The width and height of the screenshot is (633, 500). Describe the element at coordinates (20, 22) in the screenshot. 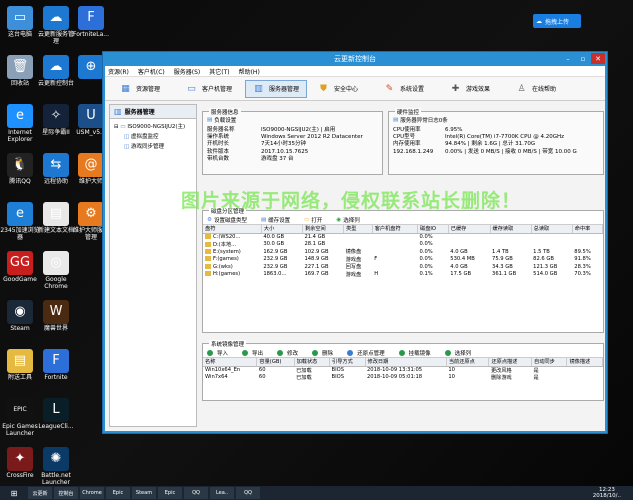

I see `desktop-icon-left-0: ▭ 这台电脑` at that location.